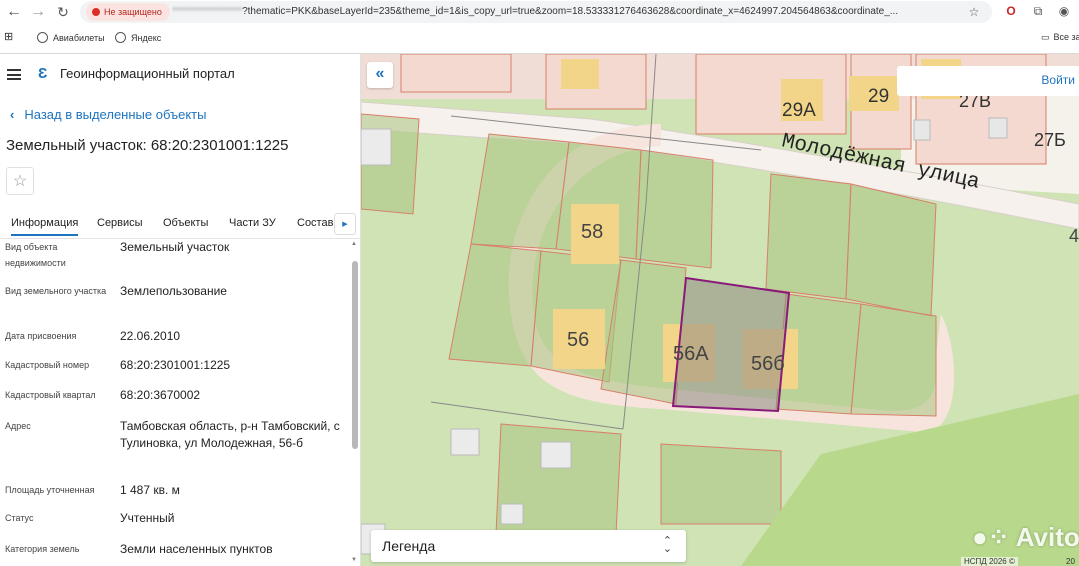 The image size is (1079, 566). What do you see at coordinates (20, 181) in the screenshot?
I see `favorite-star-icon: ☆` at bounding box center [20, 181].